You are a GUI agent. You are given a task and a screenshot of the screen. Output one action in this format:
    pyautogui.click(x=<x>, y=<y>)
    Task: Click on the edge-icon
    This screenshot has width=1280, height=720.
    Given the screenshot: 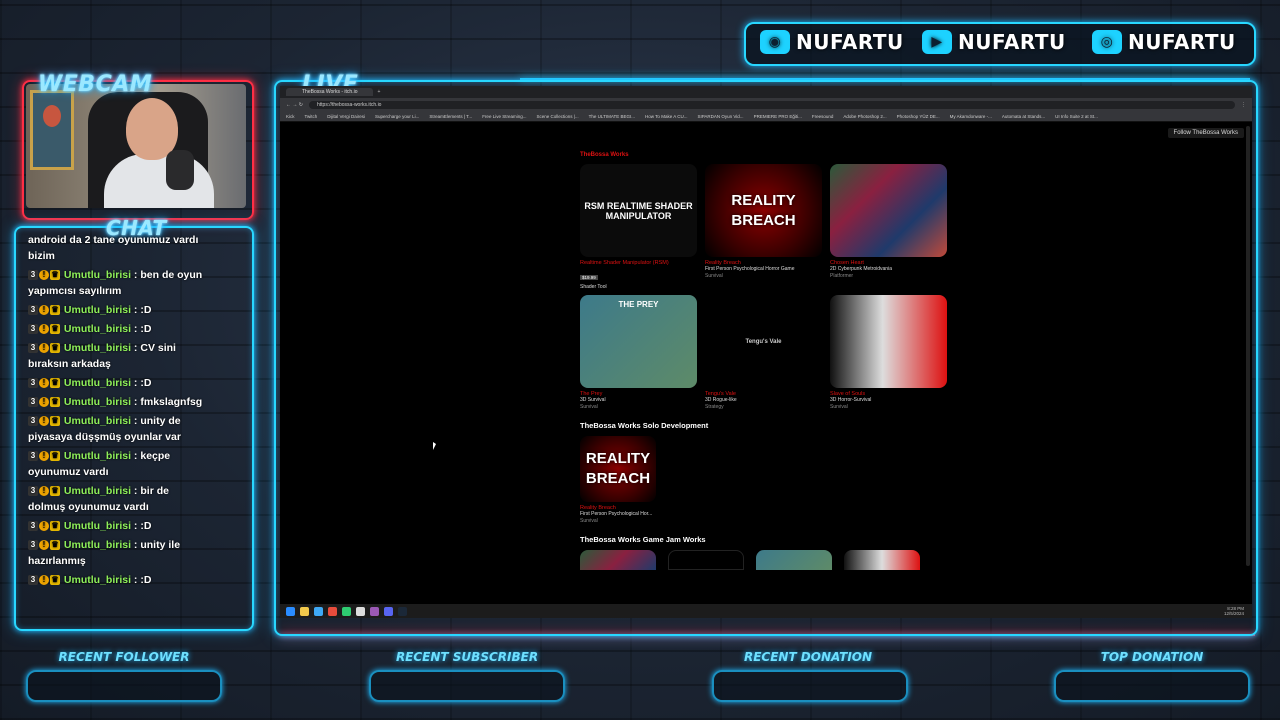 What is the action you would take?
    pyautogui.click(x=318, y=611)
    